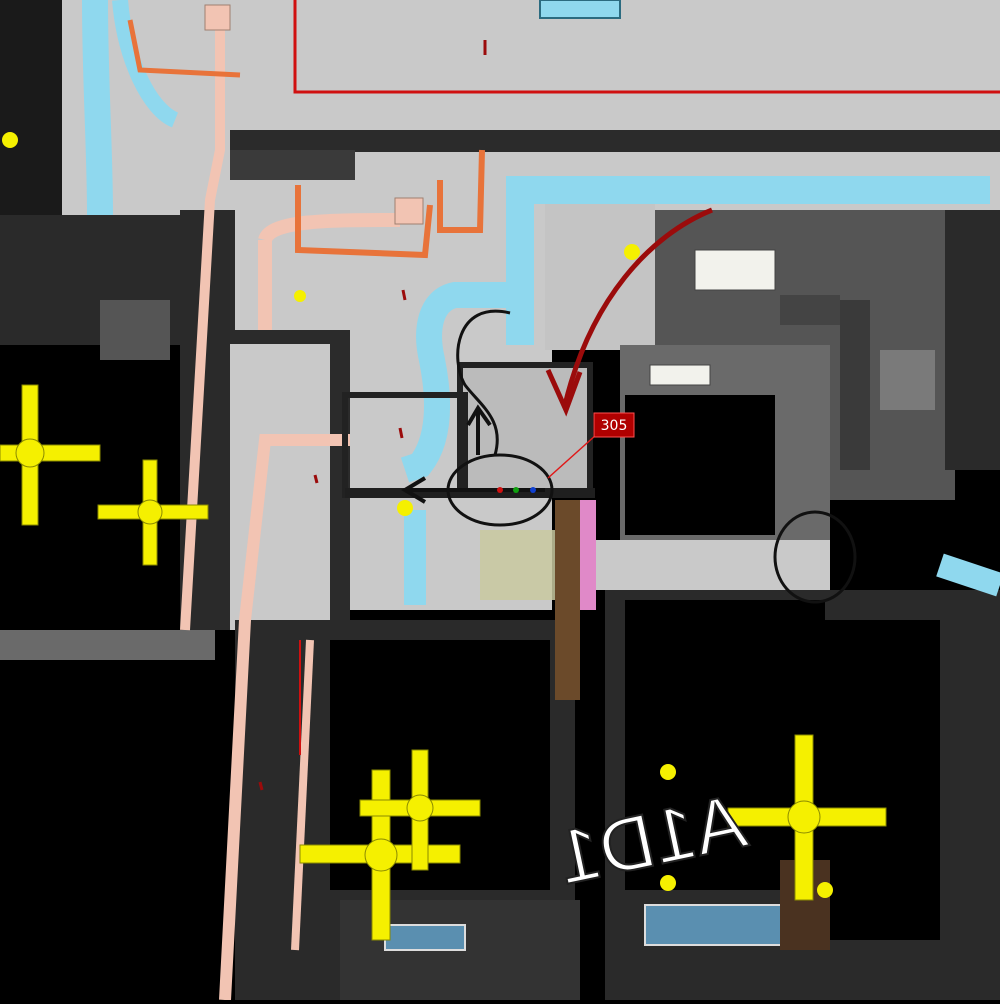 The height and width of the screenshot is (1004, 1000). I want to click on duct-top-right, so click(580, 9).